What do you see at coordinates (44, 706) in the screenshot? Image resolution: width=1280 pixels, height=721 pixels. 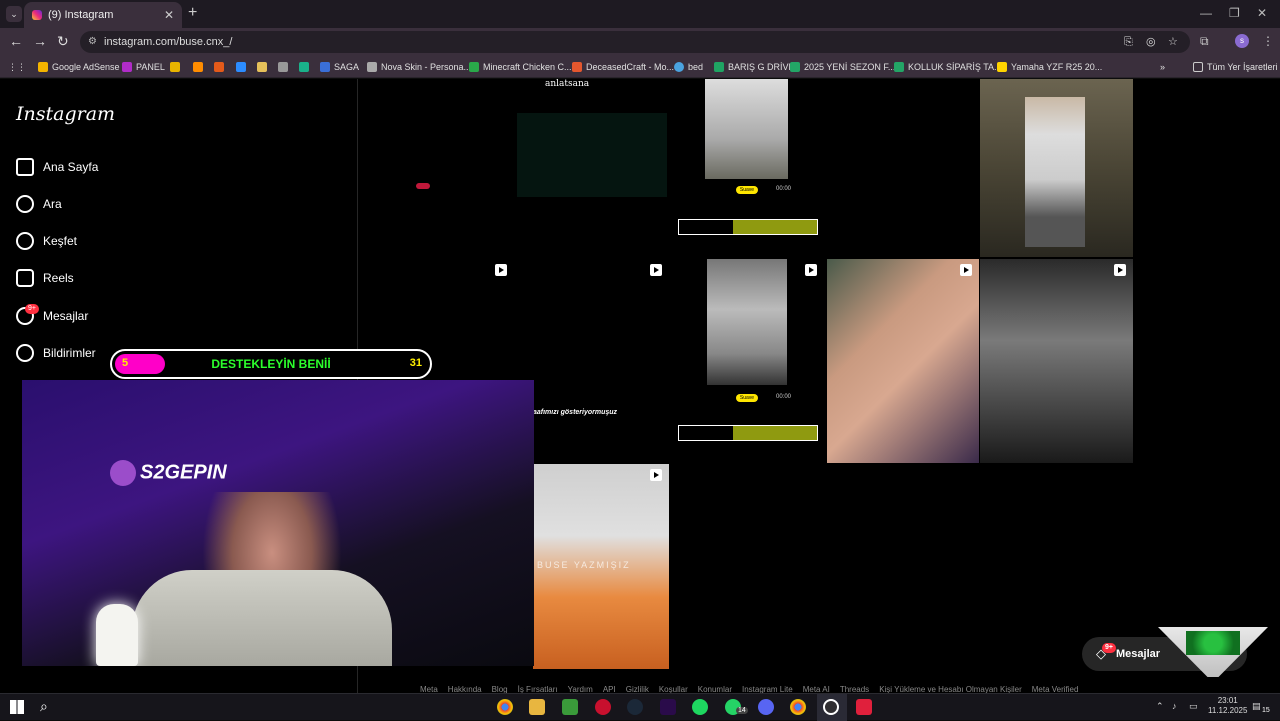 I see `search-icon: ⌕` at bounding box center [44, 706].